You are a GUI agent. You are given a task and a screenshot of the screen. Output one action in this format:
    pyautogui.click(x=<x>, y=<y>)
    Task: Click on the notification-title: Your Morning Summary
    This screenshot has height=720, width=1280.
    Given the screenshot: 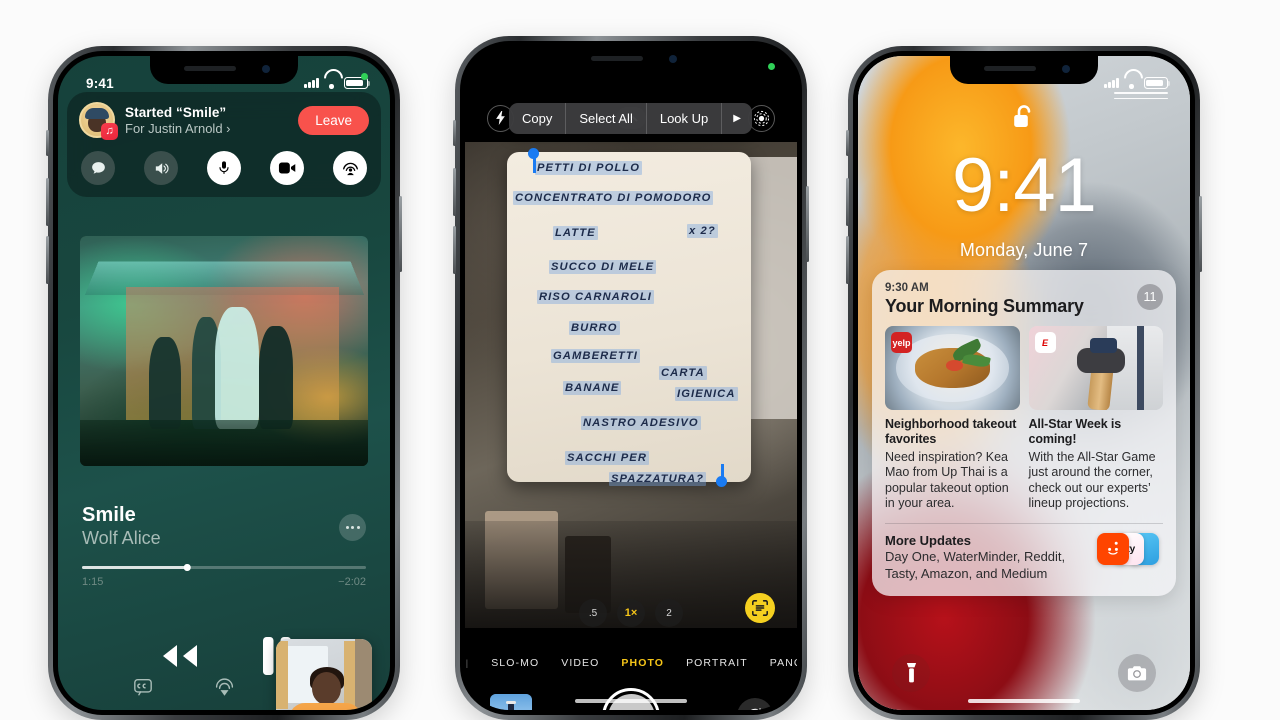 What is the action you would take?
    pyautogui.click(x=984, y=306)
    